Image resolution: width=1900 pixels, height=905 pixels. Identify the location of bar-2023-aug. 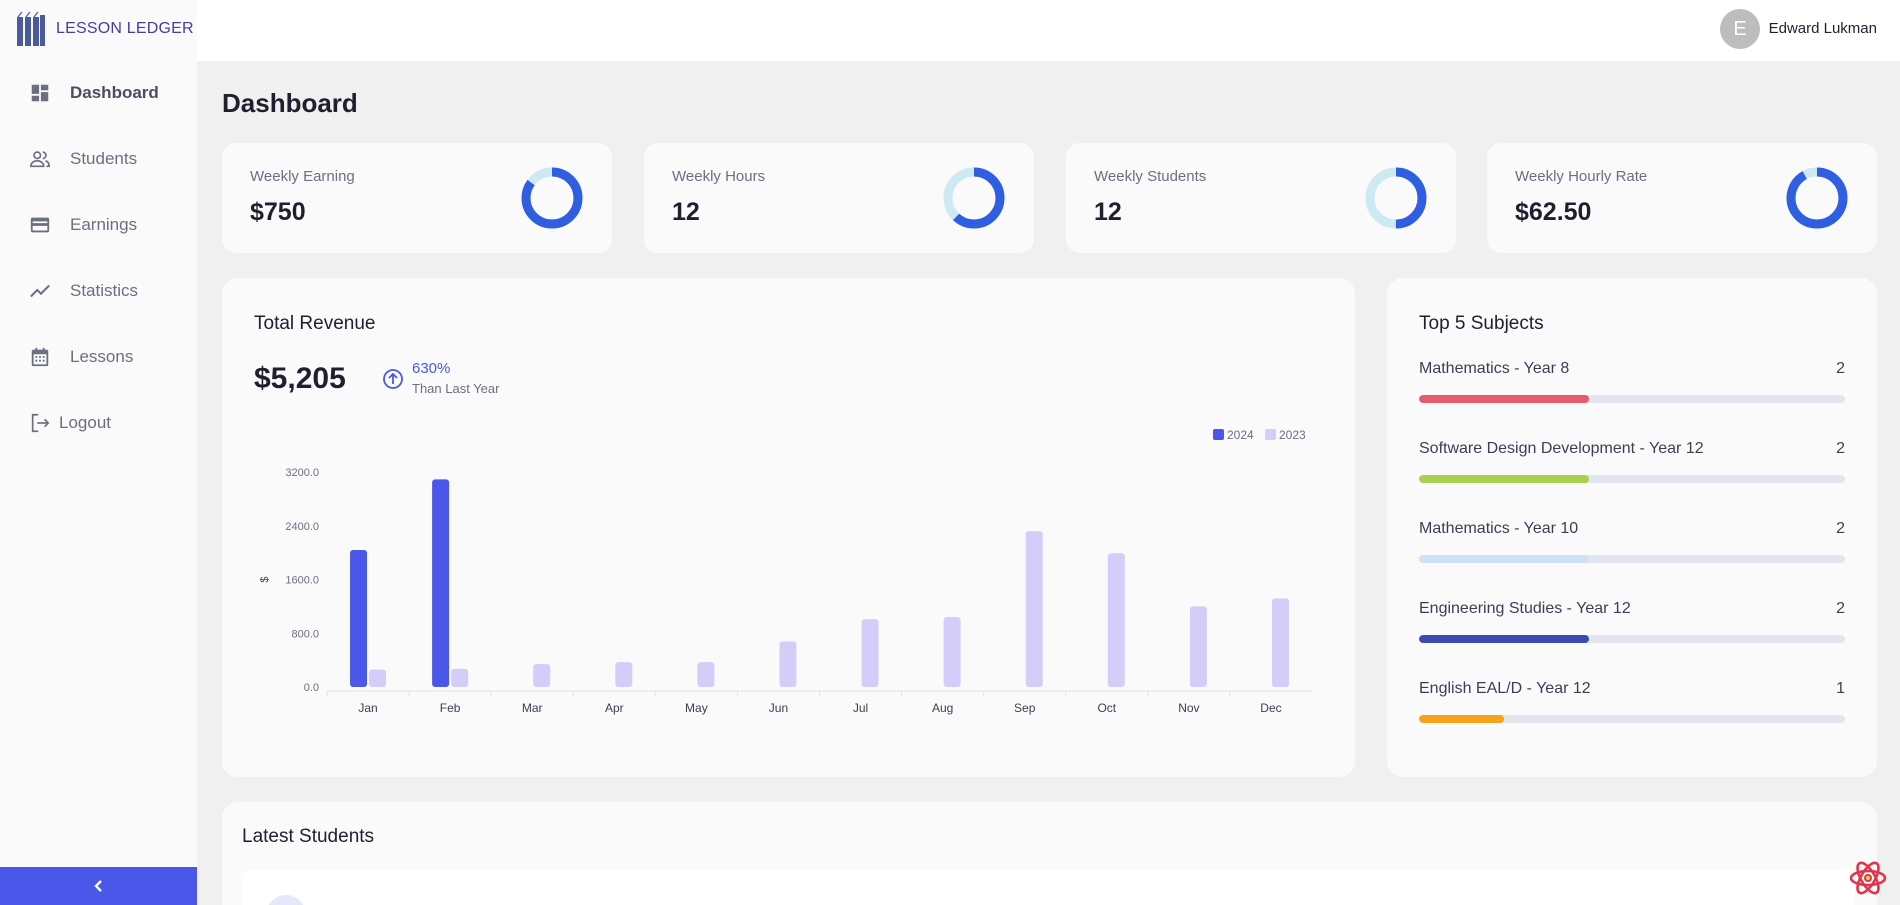
(952, 652).